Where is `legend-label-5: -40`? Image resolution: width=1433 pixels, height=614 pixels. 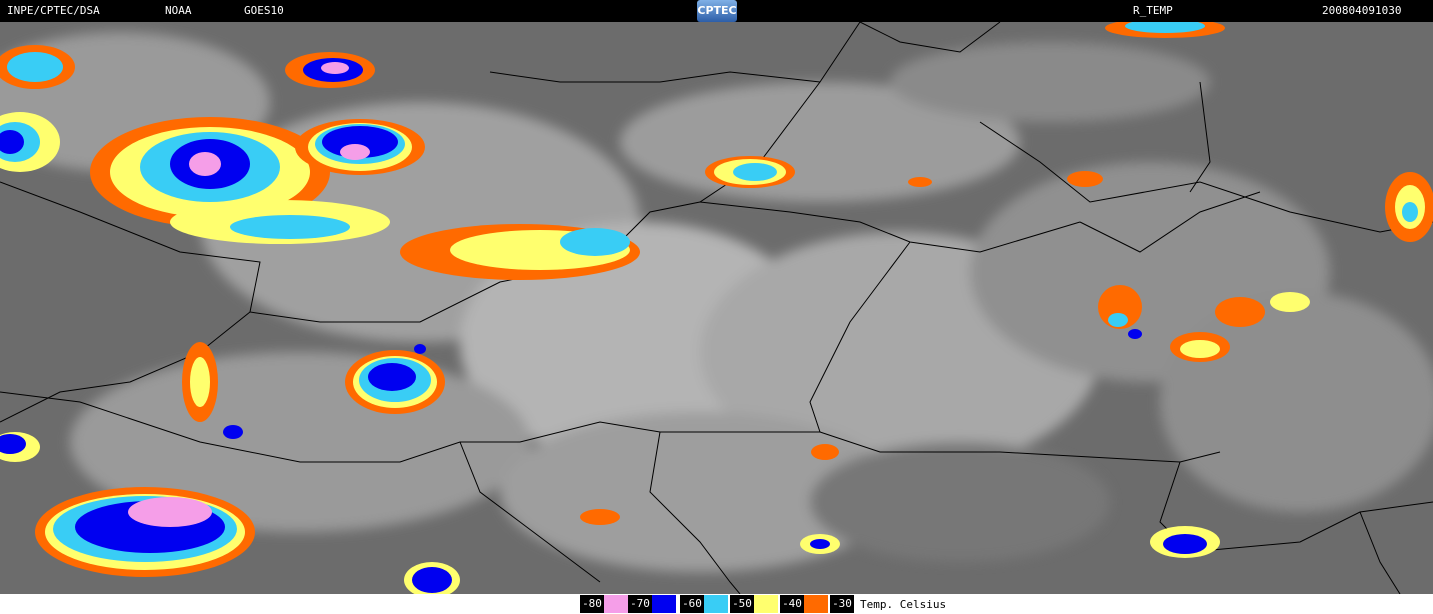 legend-label-5: -40 is located at coordinates (792, 604).